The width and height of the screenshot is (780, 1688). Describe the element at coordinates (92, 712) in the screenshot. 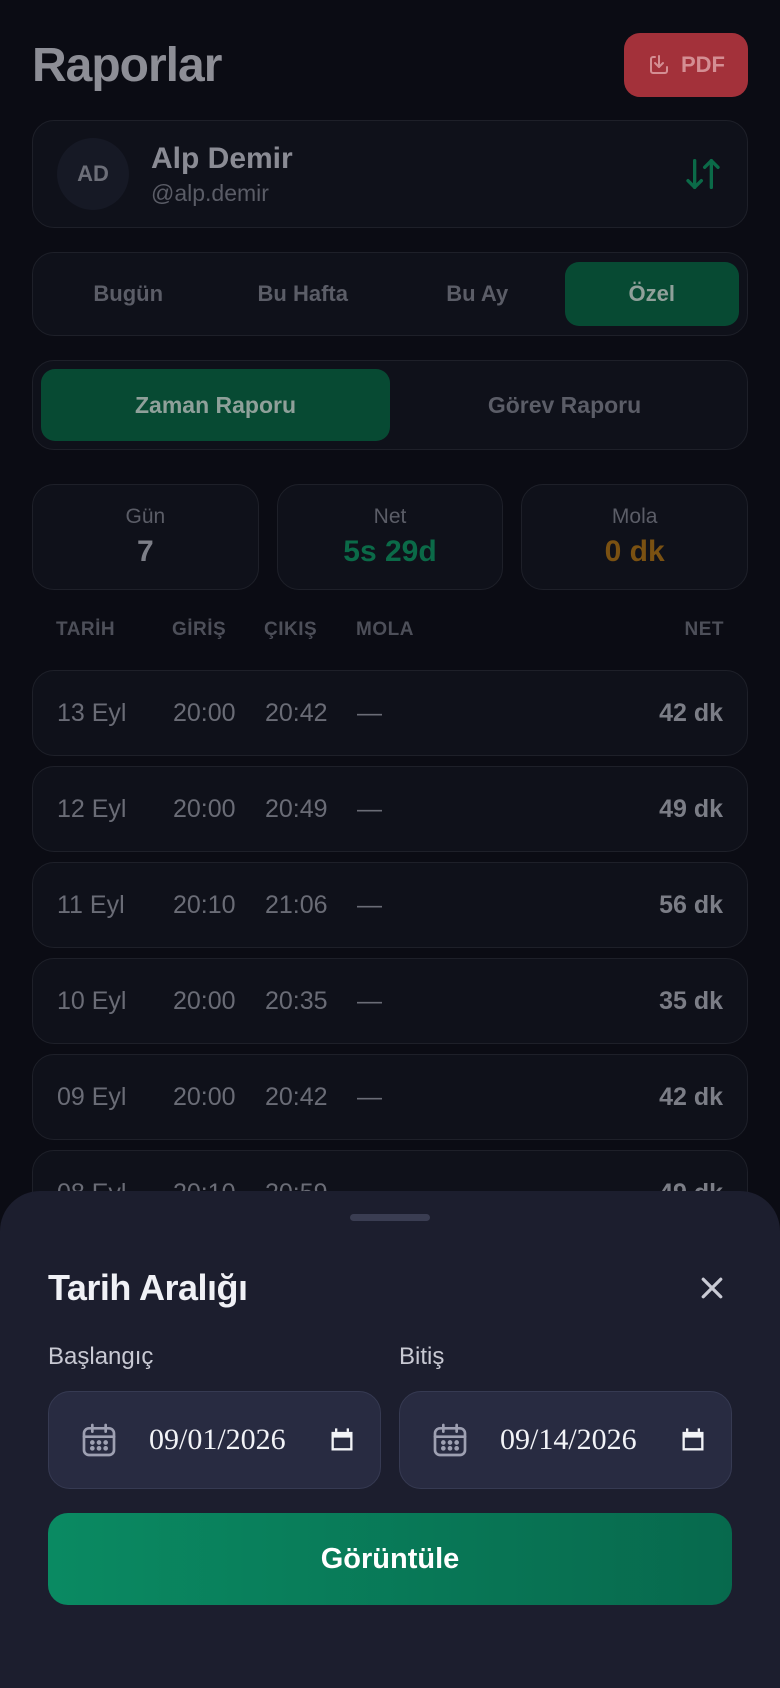

I see `cell-date: 13 Eyl` at that location.